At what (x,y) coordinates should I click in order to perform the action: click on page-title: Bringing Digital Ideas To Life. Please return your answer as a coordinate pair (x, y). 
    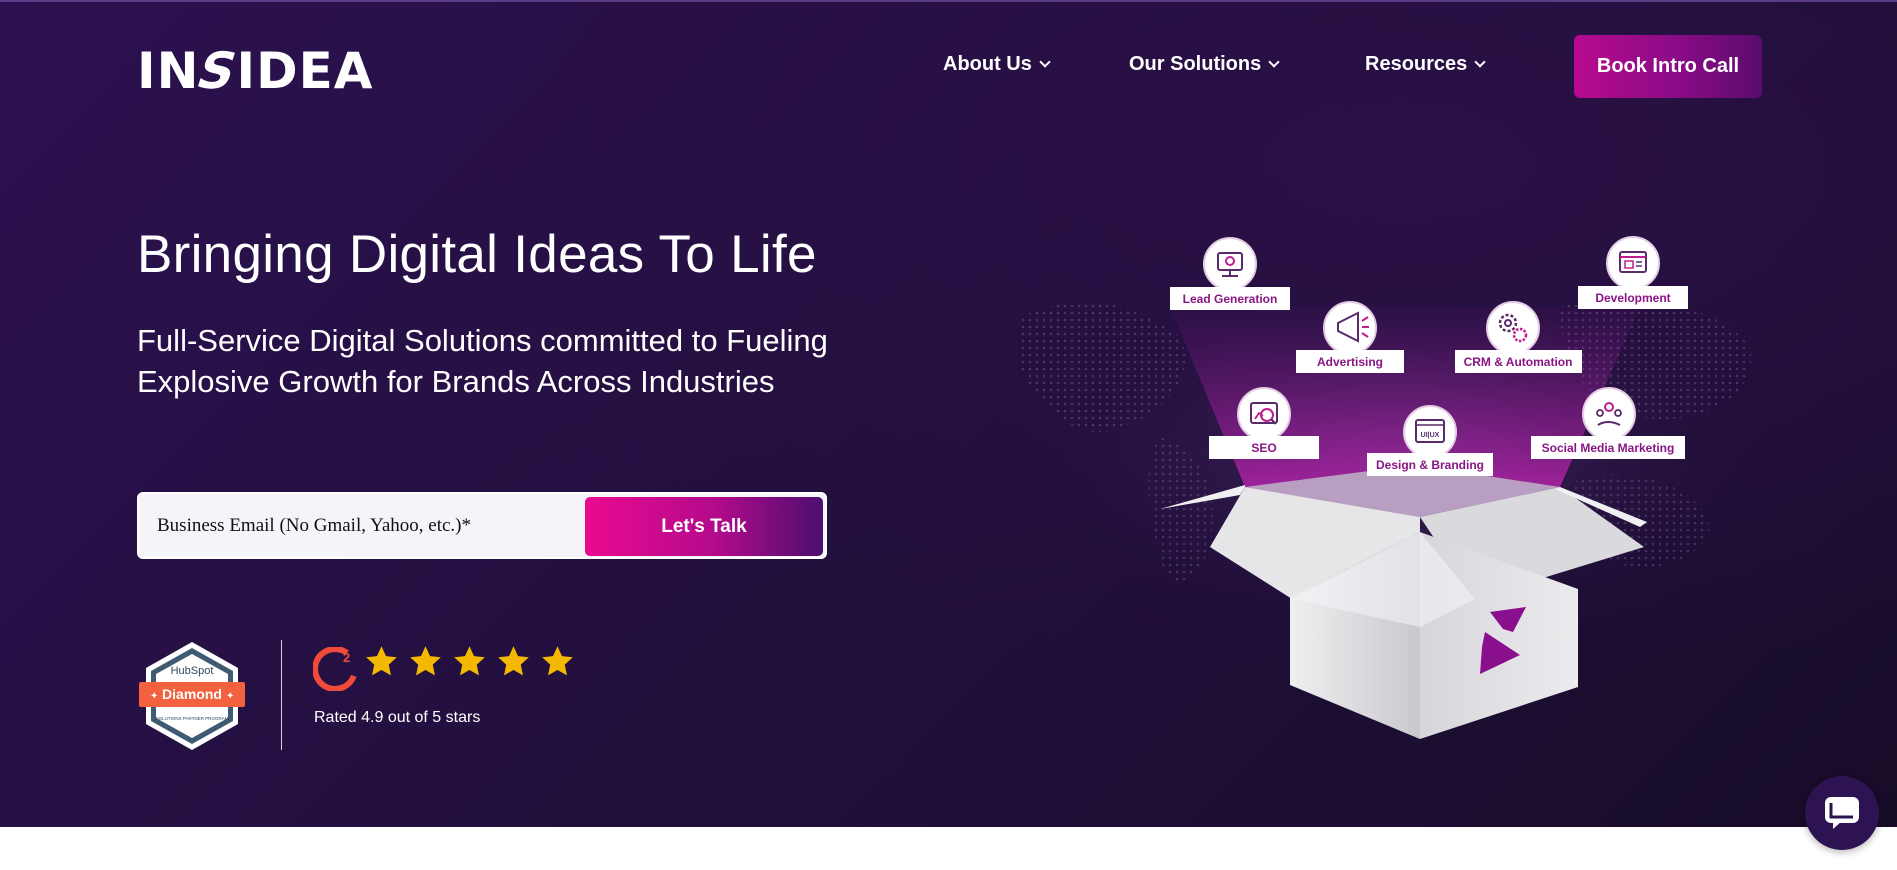
    Looking at the image, I should click on (477, 254).